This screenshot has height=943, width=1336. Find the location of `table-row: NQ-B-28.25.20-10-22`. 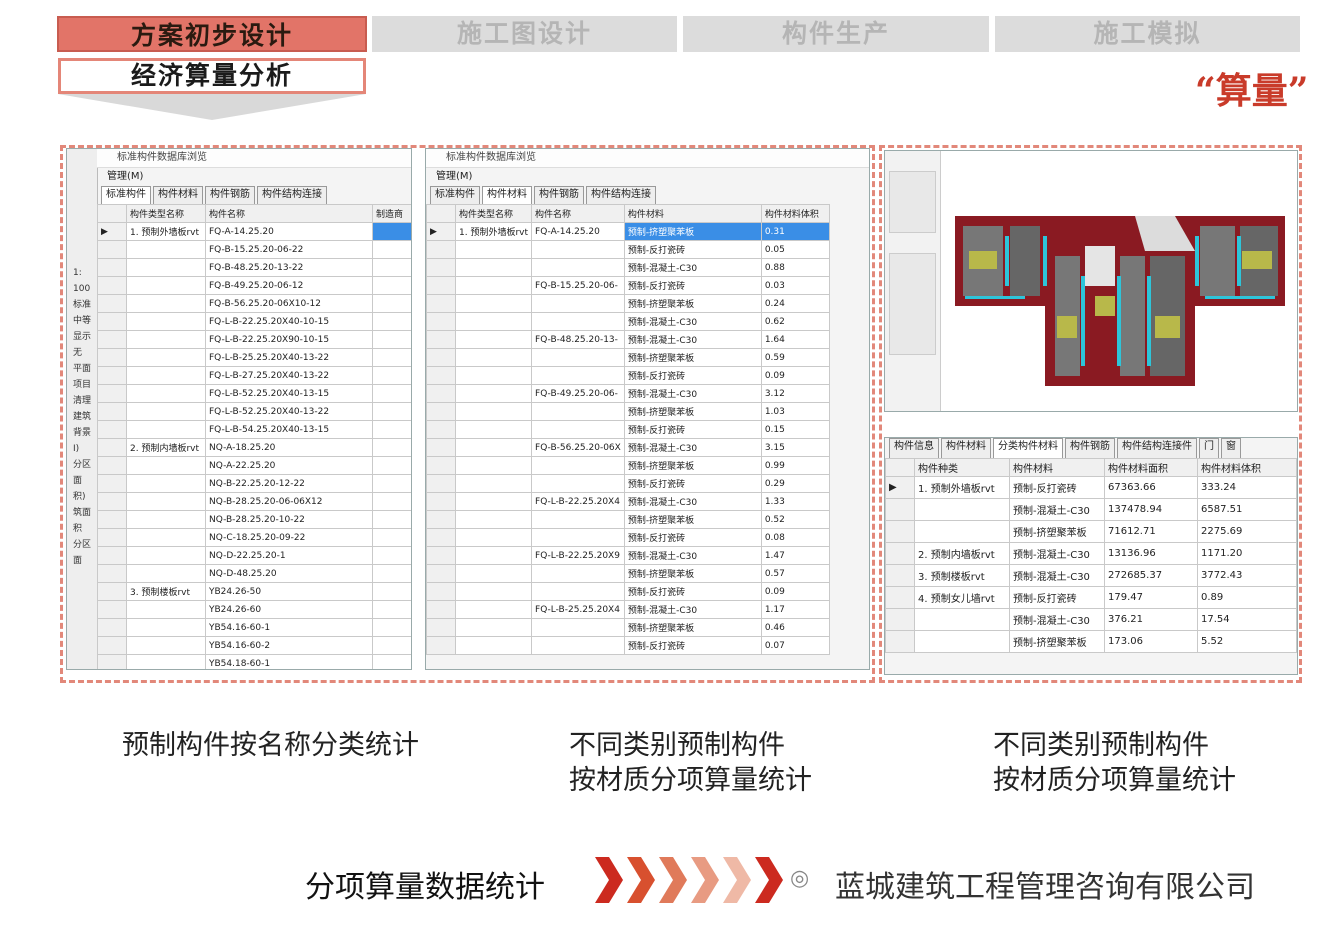

table-row: NQ-B-28.25.20-10-22 is located at coordinates (254, 519).